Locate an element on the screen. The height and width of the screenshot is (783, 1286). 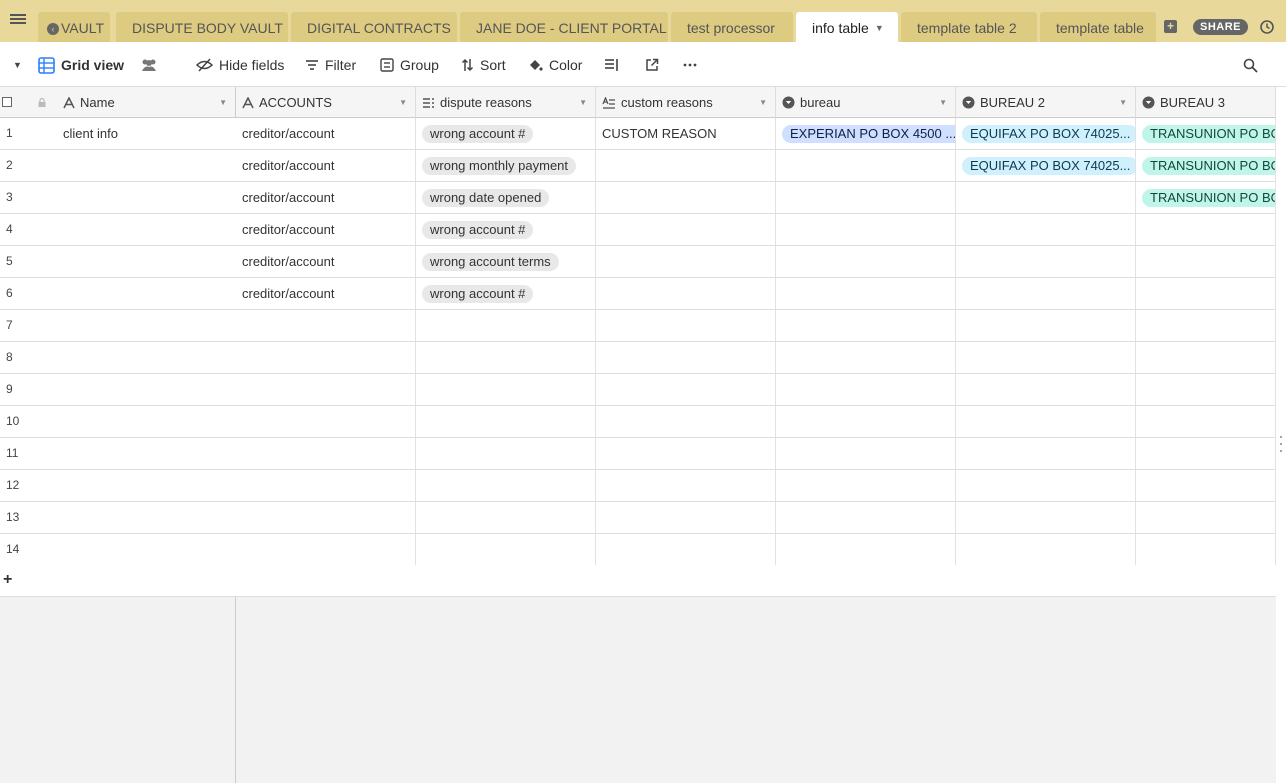
table-row: 9 is located at coordinates (643, 390).